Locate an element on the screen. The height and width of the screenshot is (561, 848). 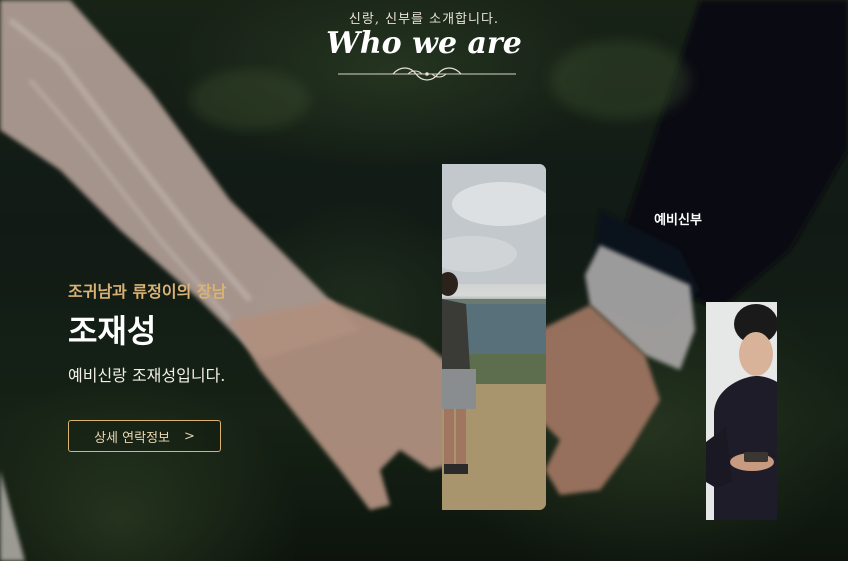
contact-button-label: 상세 연락정보 is located at coordinates (132, 438).